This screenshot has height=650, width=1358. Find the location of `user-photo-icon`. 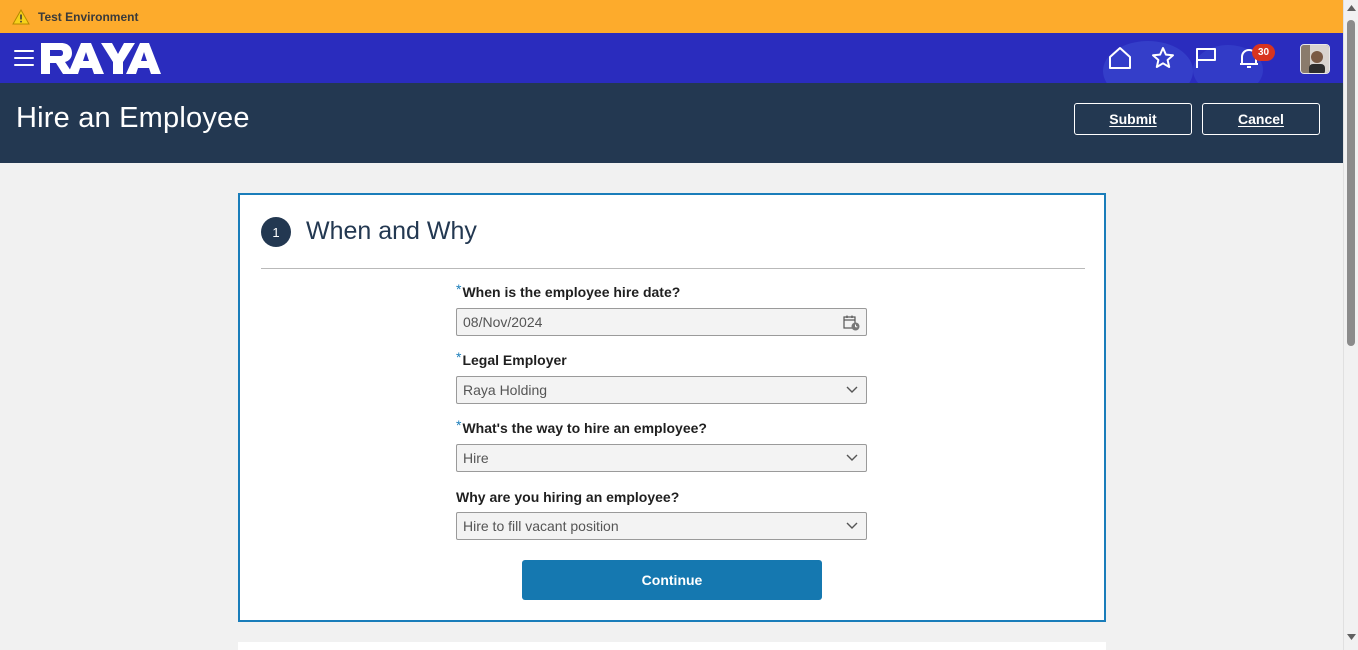

user-photo-icon is located at coordinates (1315, 59).